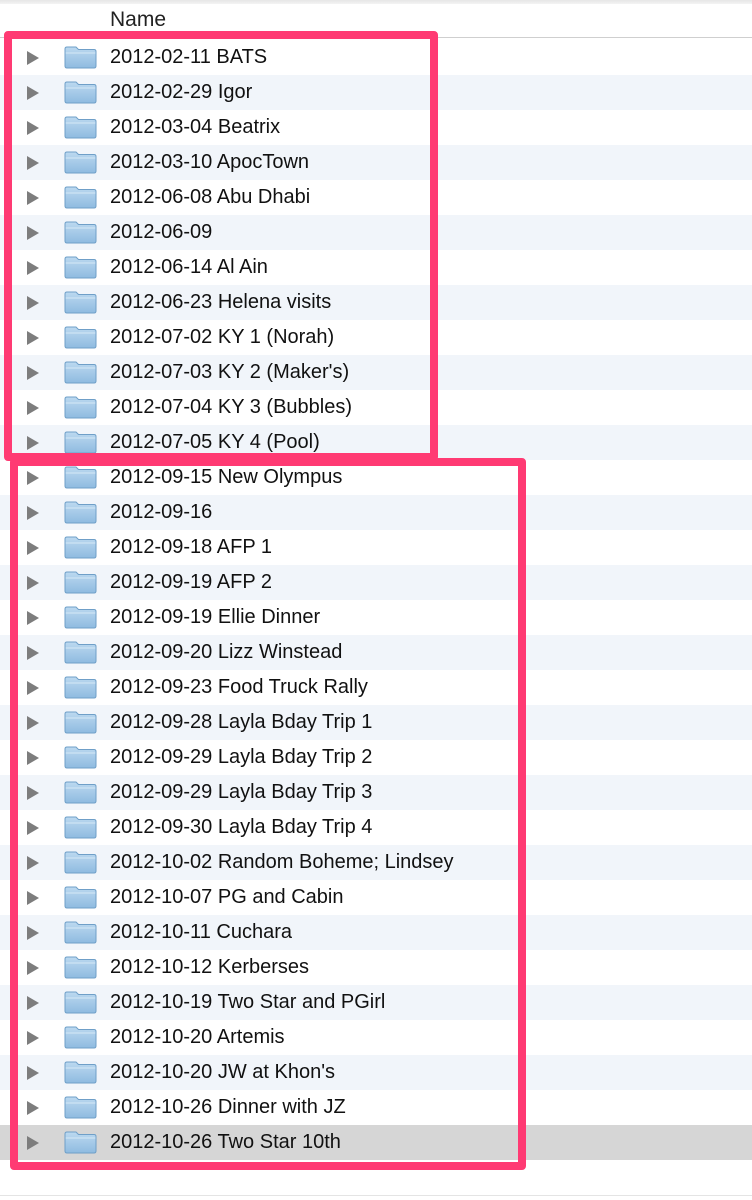 Image resolution: width=752 pixels, height=1200 pixels. Describe the element at coordinates (195, 127) in the screenshot. I see `folder-name: 2012-03-04 Beatrix` at that location.